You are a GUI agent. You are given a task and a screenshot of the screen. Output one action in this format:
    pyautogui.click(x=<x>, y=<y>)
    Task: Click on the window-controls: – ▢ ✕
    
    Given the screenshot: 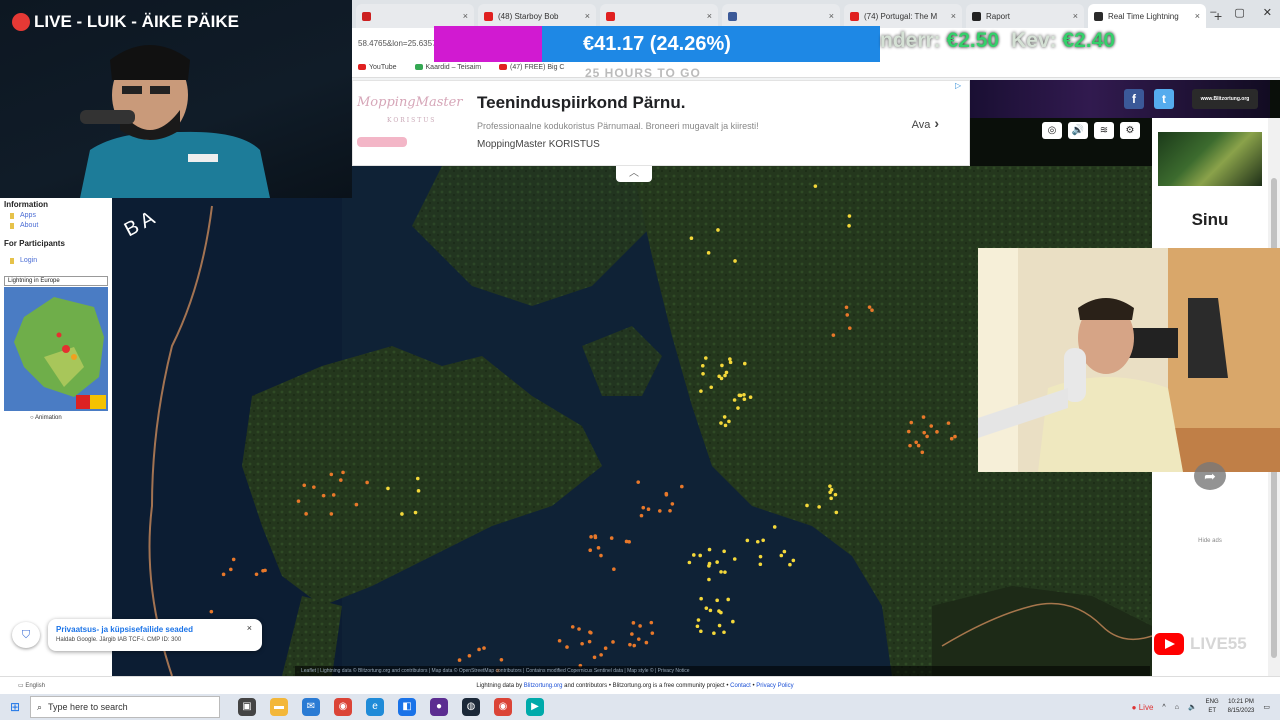 What is the action you would take?
    pyautogui.click(x=1241, y=12)
    